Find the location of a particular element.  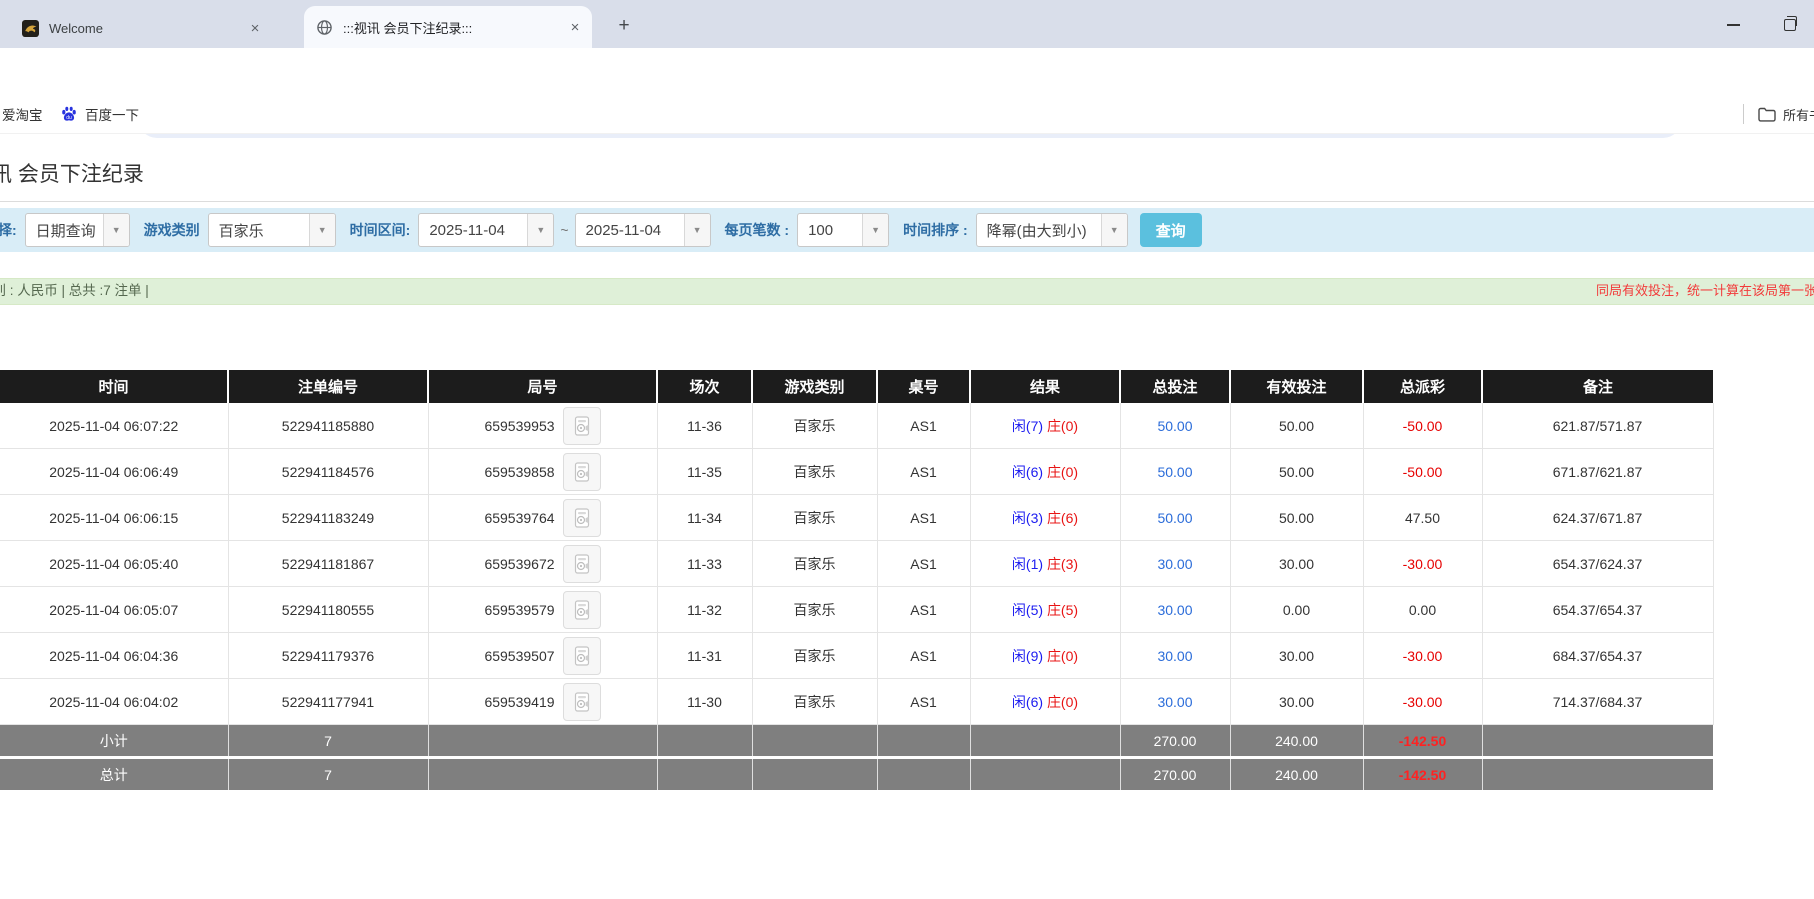

valid-bet-notice-text: 同局有效投注，统一计算在该局第一张注单 is located at coordinates (1705, 290).